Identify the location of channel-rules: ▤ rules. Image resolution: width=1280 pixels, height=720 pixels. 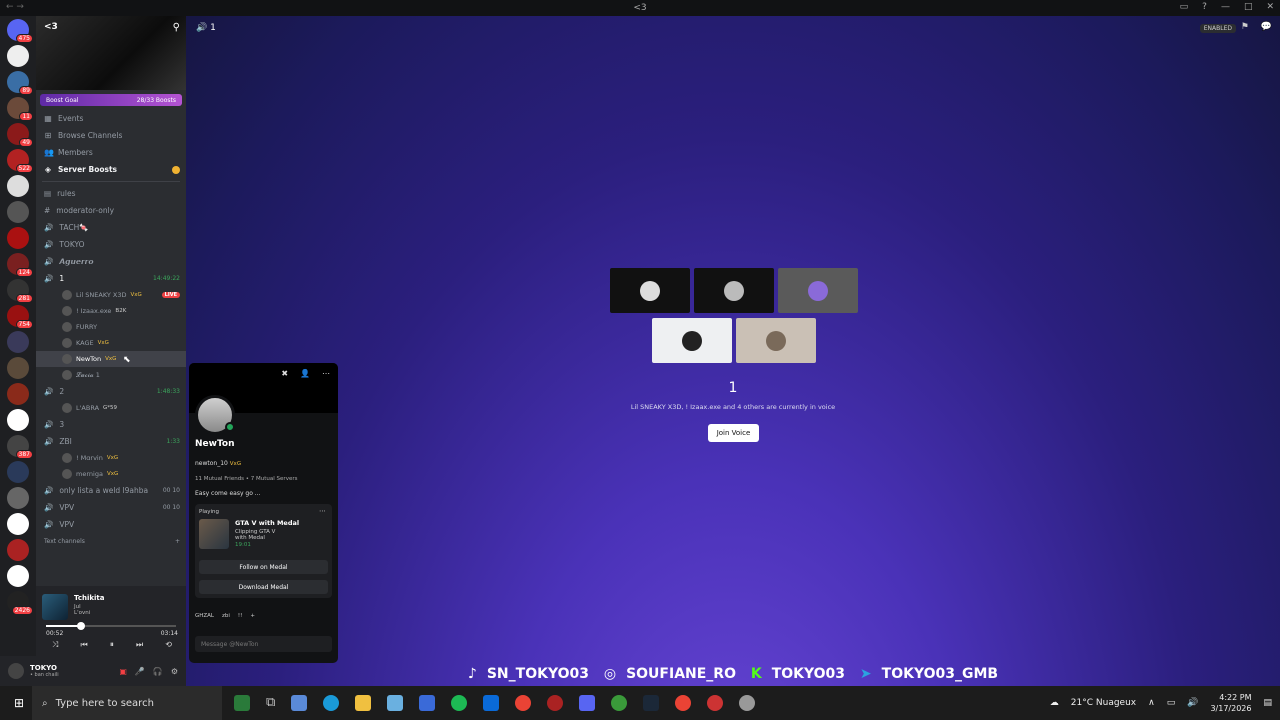
(111, 193).